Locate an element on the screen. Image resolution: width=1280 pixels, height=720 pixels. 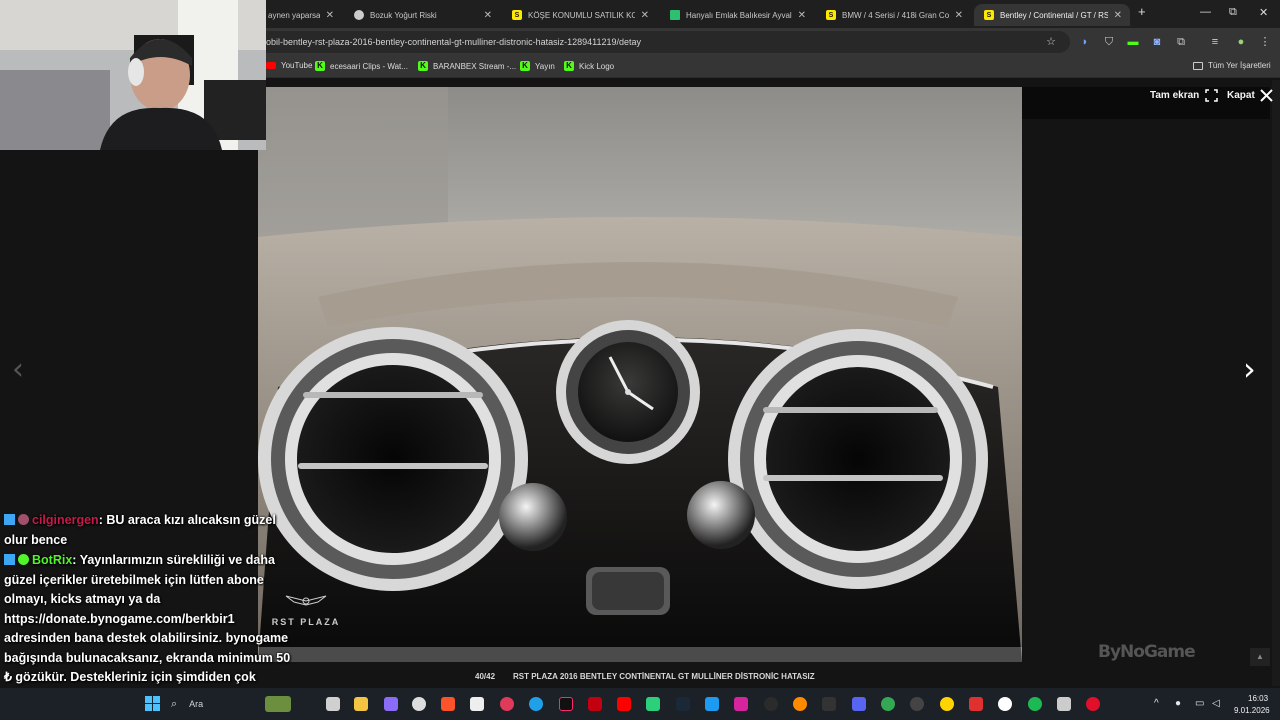
network-icon: ▭ is located at coordinates (1199, 703).